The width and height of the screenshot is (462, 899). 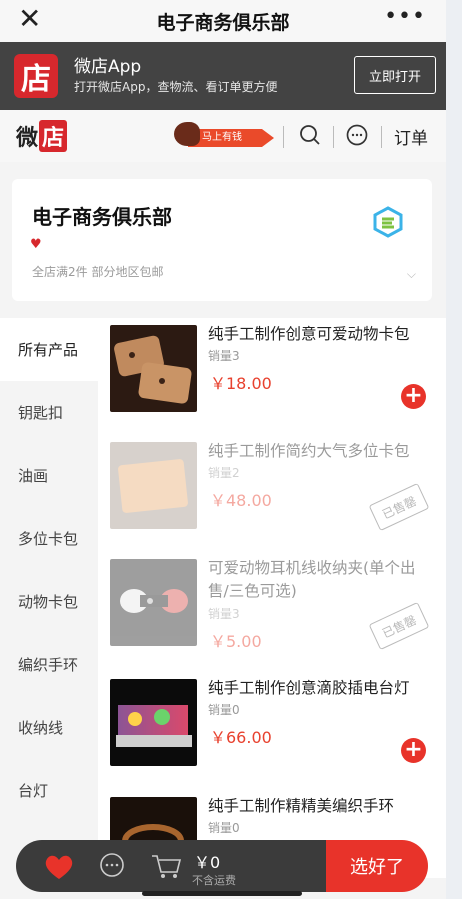 I want to click on category-item: 台灯, so click(x=49, y=790).